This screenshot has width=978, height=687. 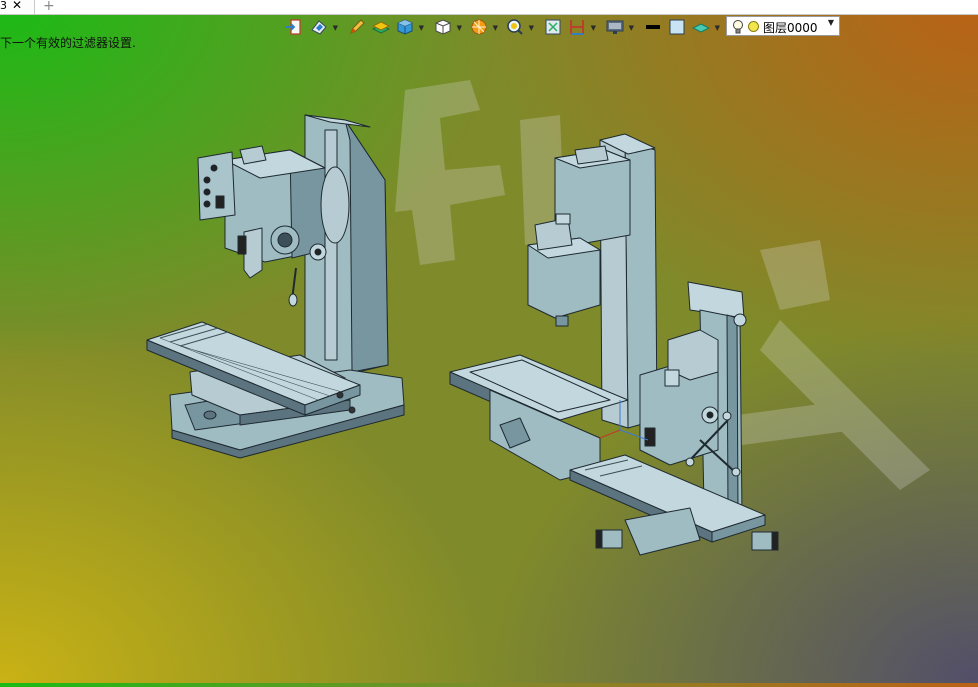 I want to click on layer-name: 图层0000, so click(x=790, y=28).